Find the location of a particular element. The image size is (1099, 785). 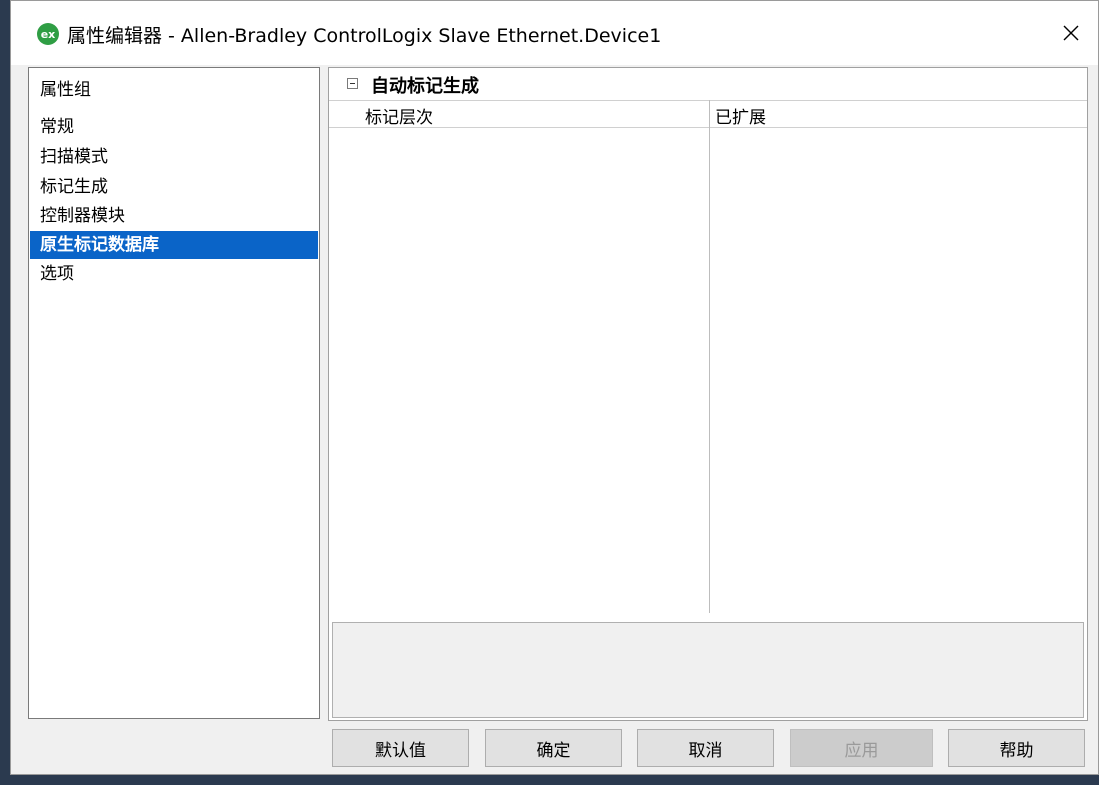

group-item-controller-module: 控制器模块 is located at coordinates (174, 216).